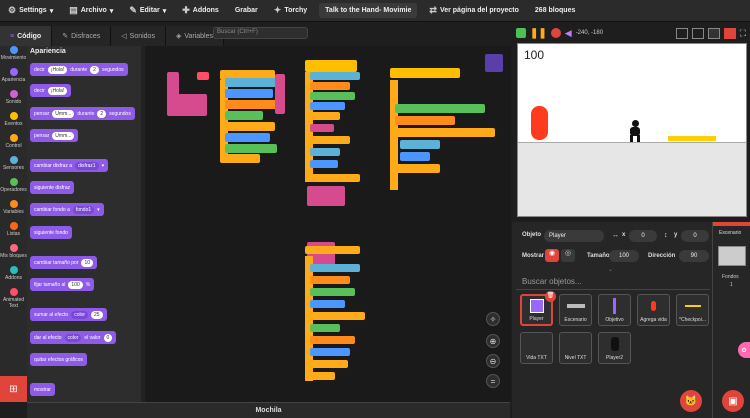  Describe the element at coordinates (83, 209) in the screenshot. I see `backdrop-dropdown: fondo1` at that location.